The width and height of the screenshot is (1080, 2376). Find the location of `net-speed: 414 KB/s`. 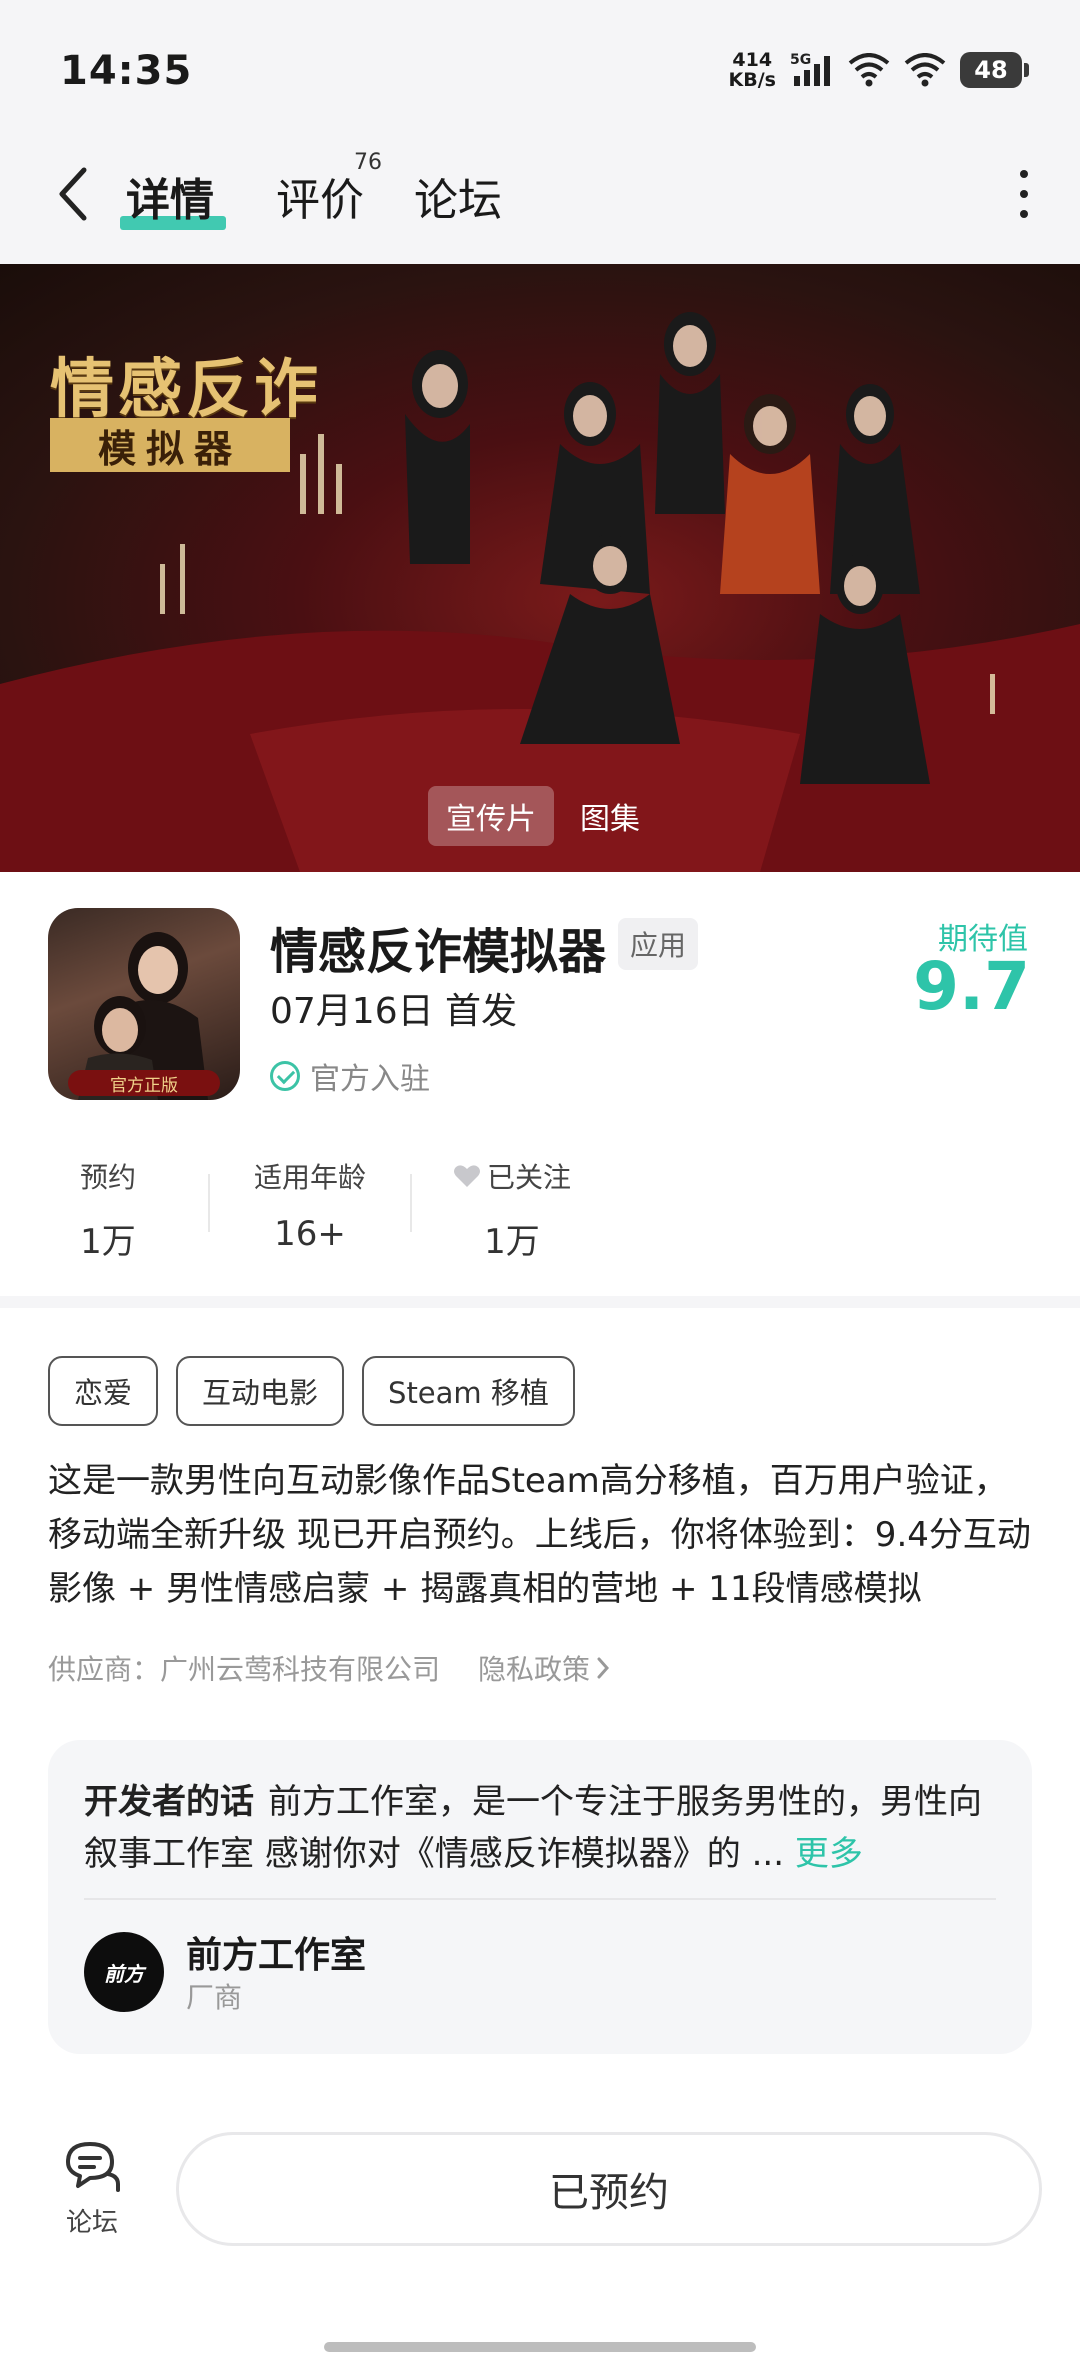

net-speed: 414 KB/s is located at coordinates (752, 70).